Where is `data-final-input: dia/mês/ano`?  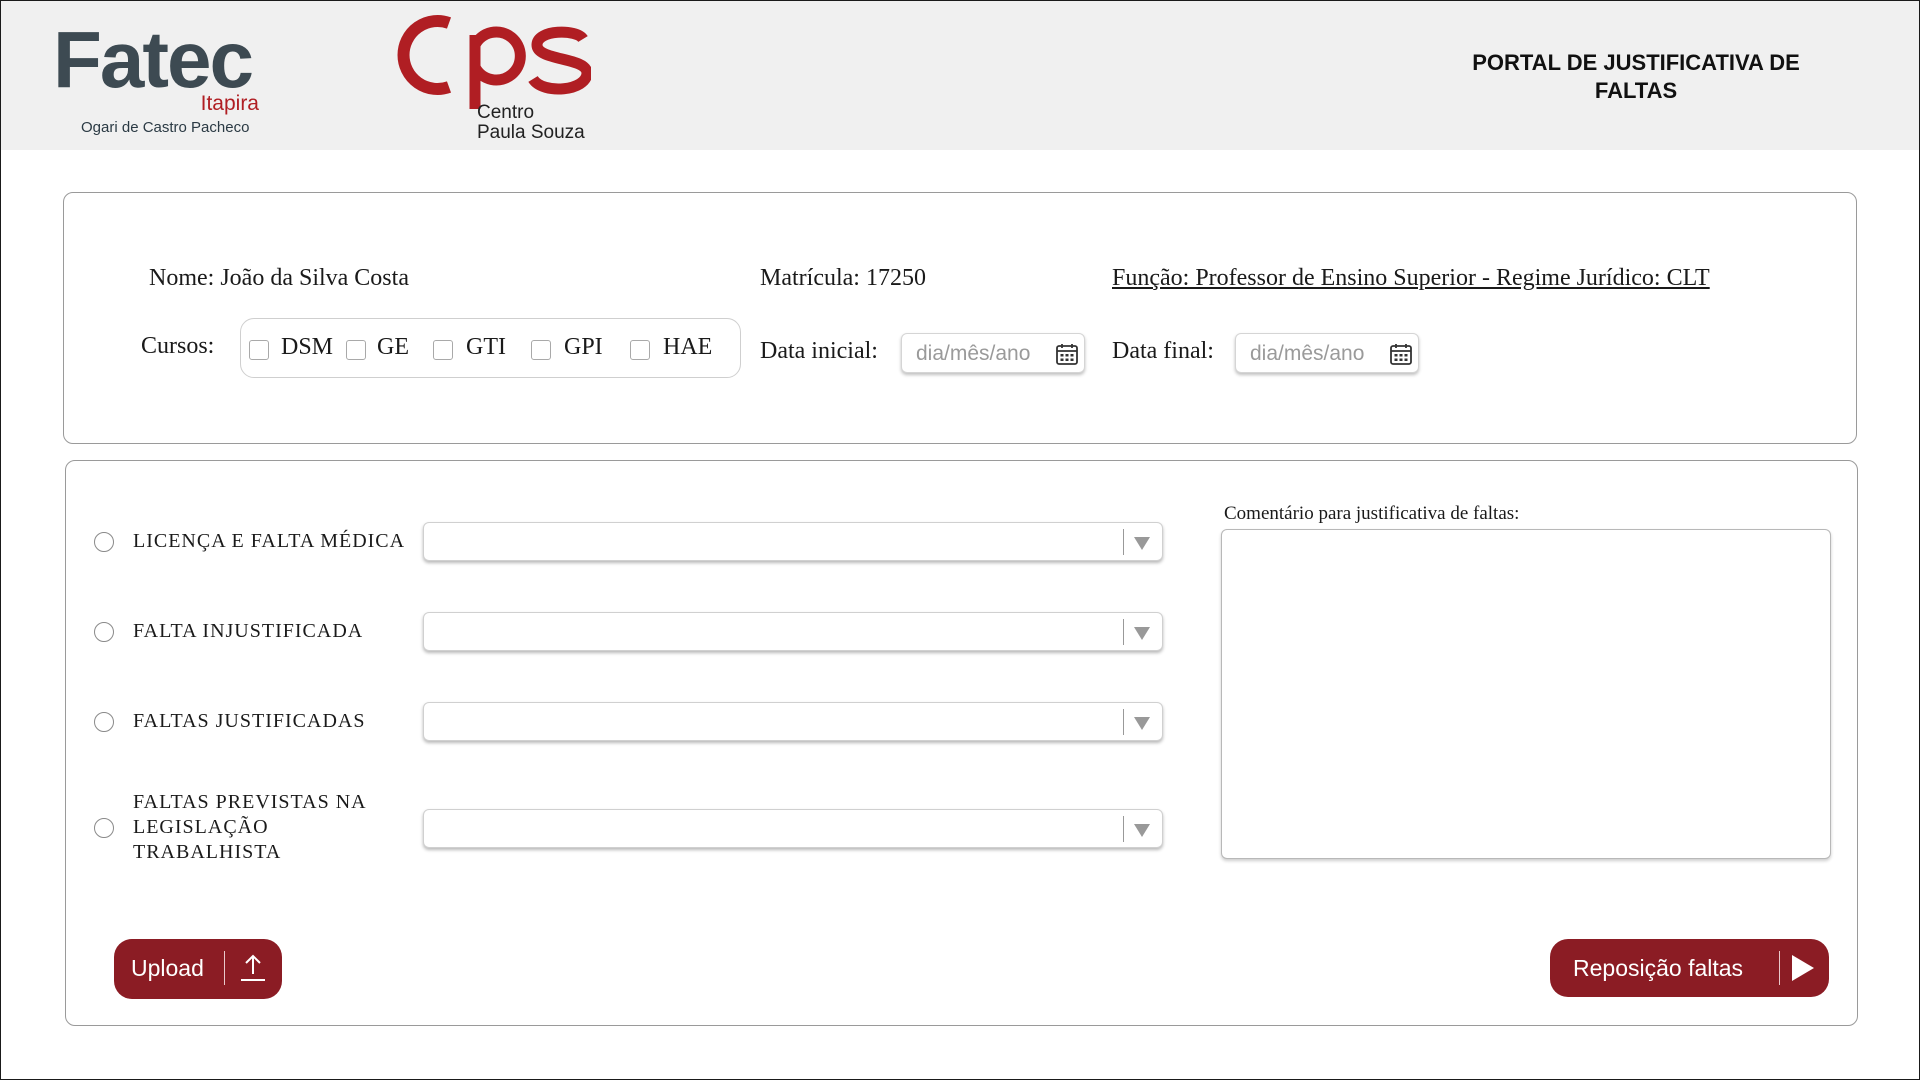 data-final-input: dia/mês/ano is located at coordinates (1327, 353).